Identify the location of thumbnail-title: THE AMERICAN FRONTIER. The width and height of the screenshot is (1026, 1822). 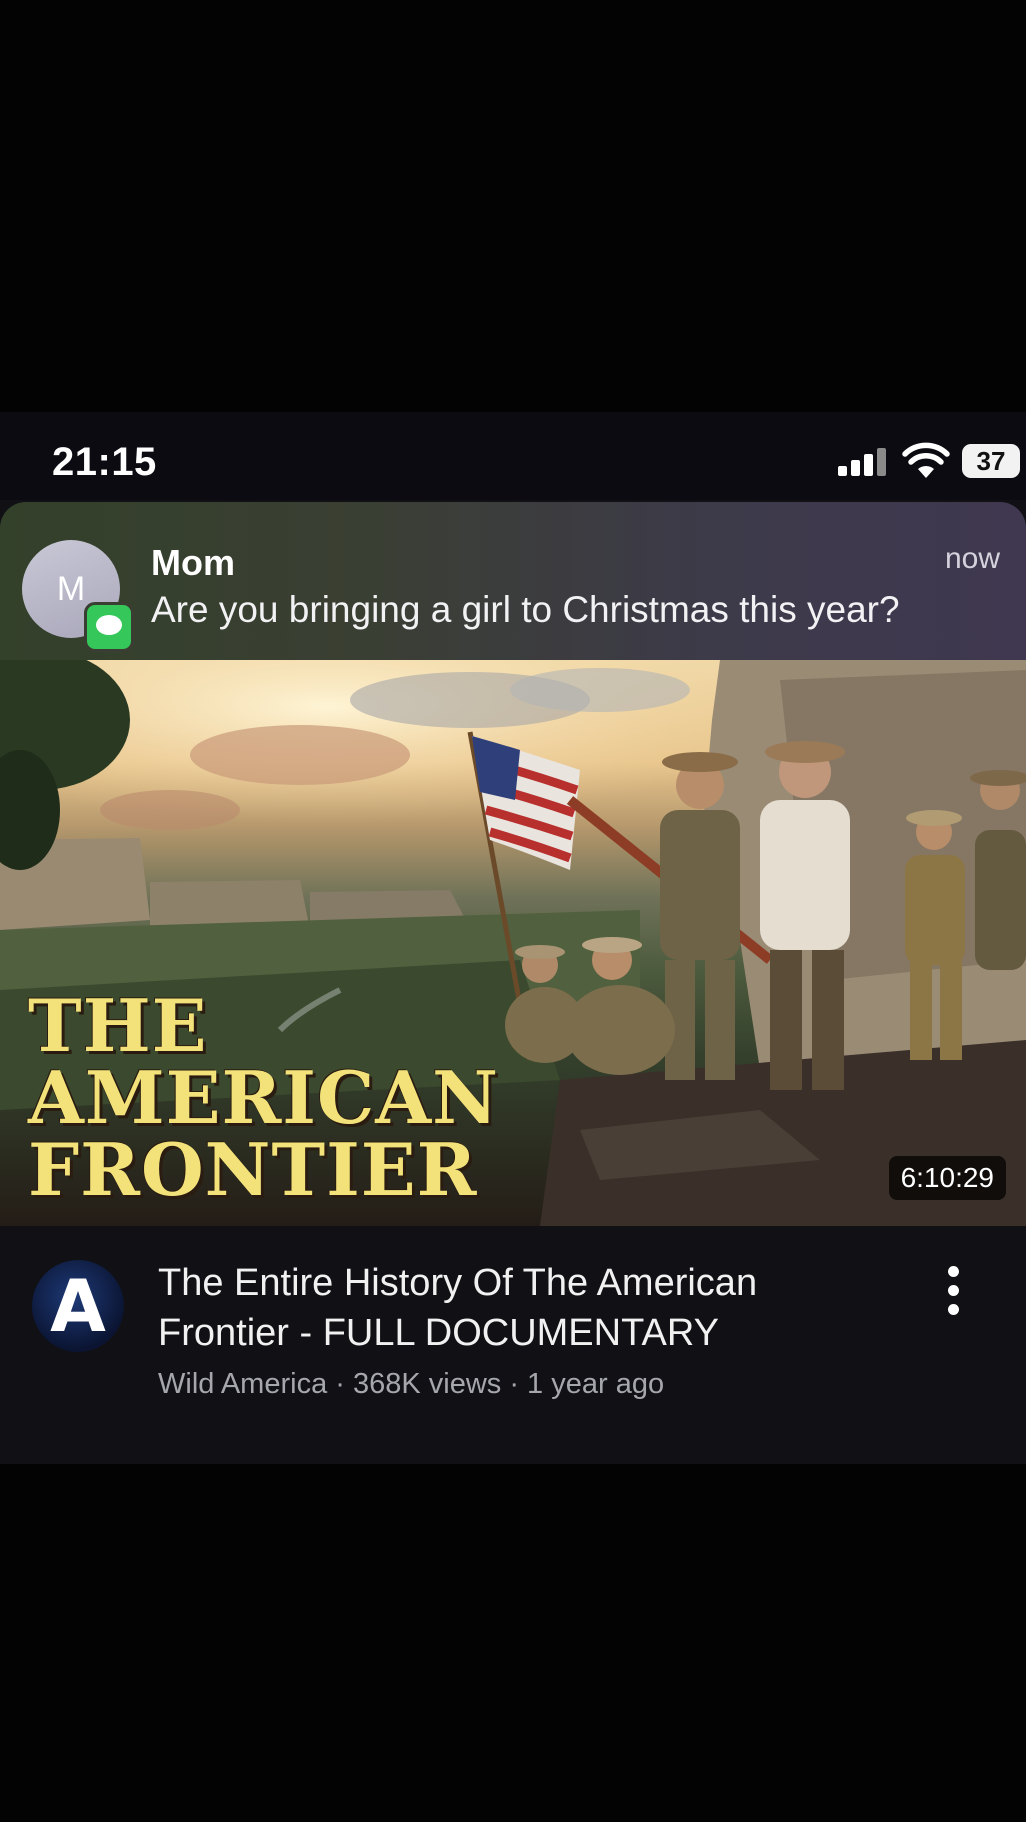
(263, 1098).